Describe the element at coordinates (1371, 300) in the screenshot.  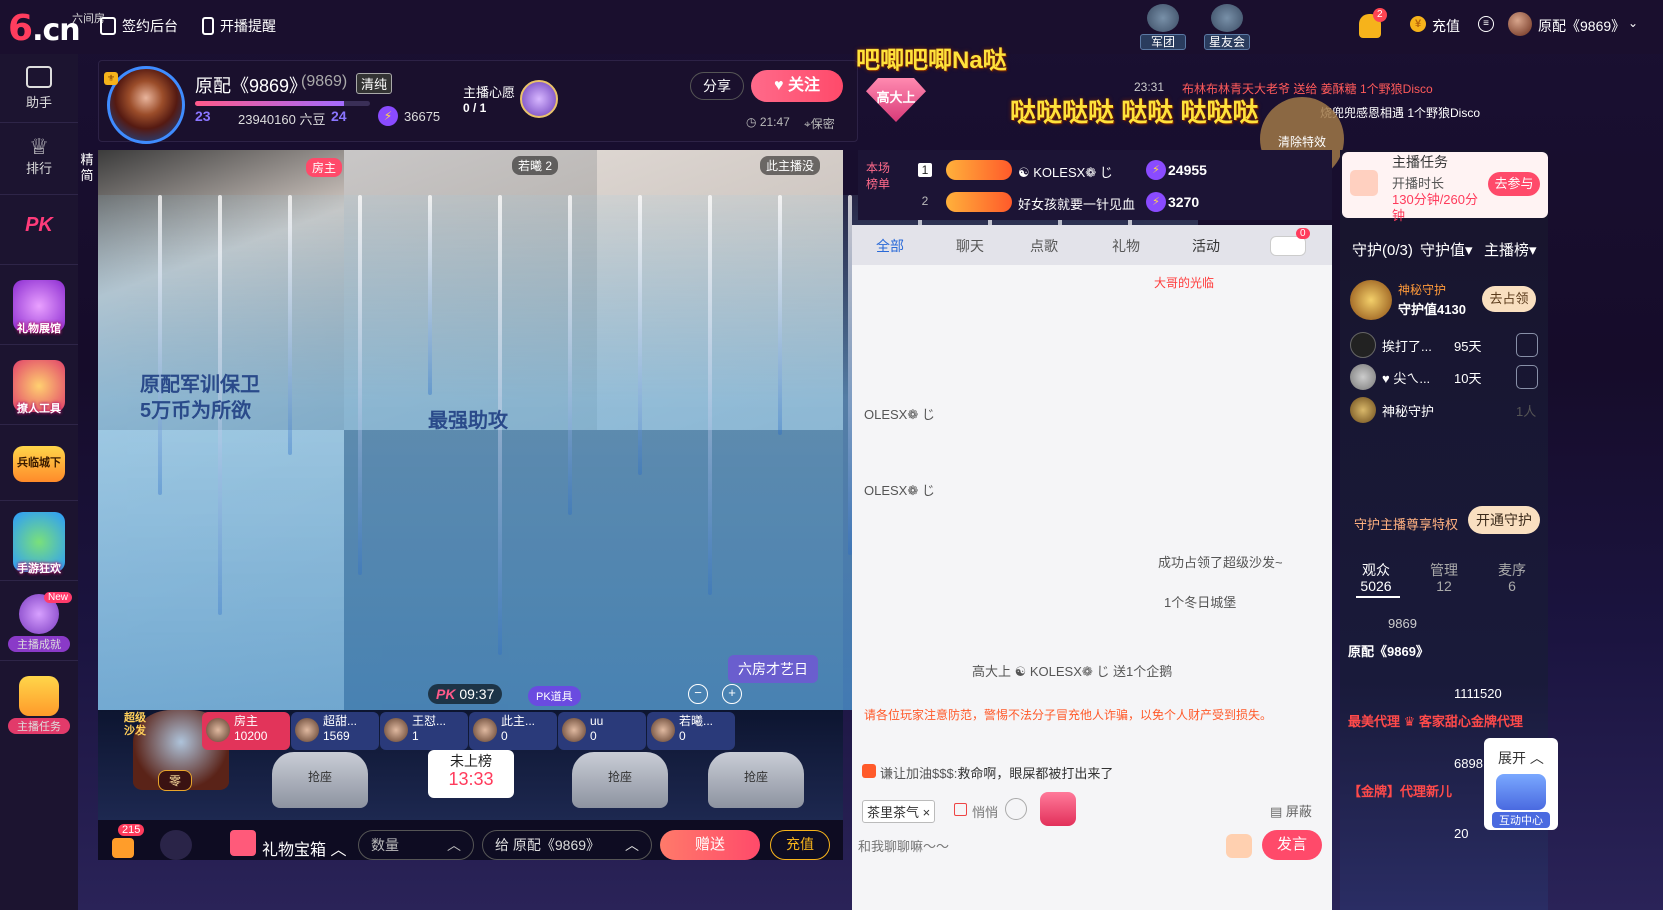
I see `guard-crown-icon` at that location.